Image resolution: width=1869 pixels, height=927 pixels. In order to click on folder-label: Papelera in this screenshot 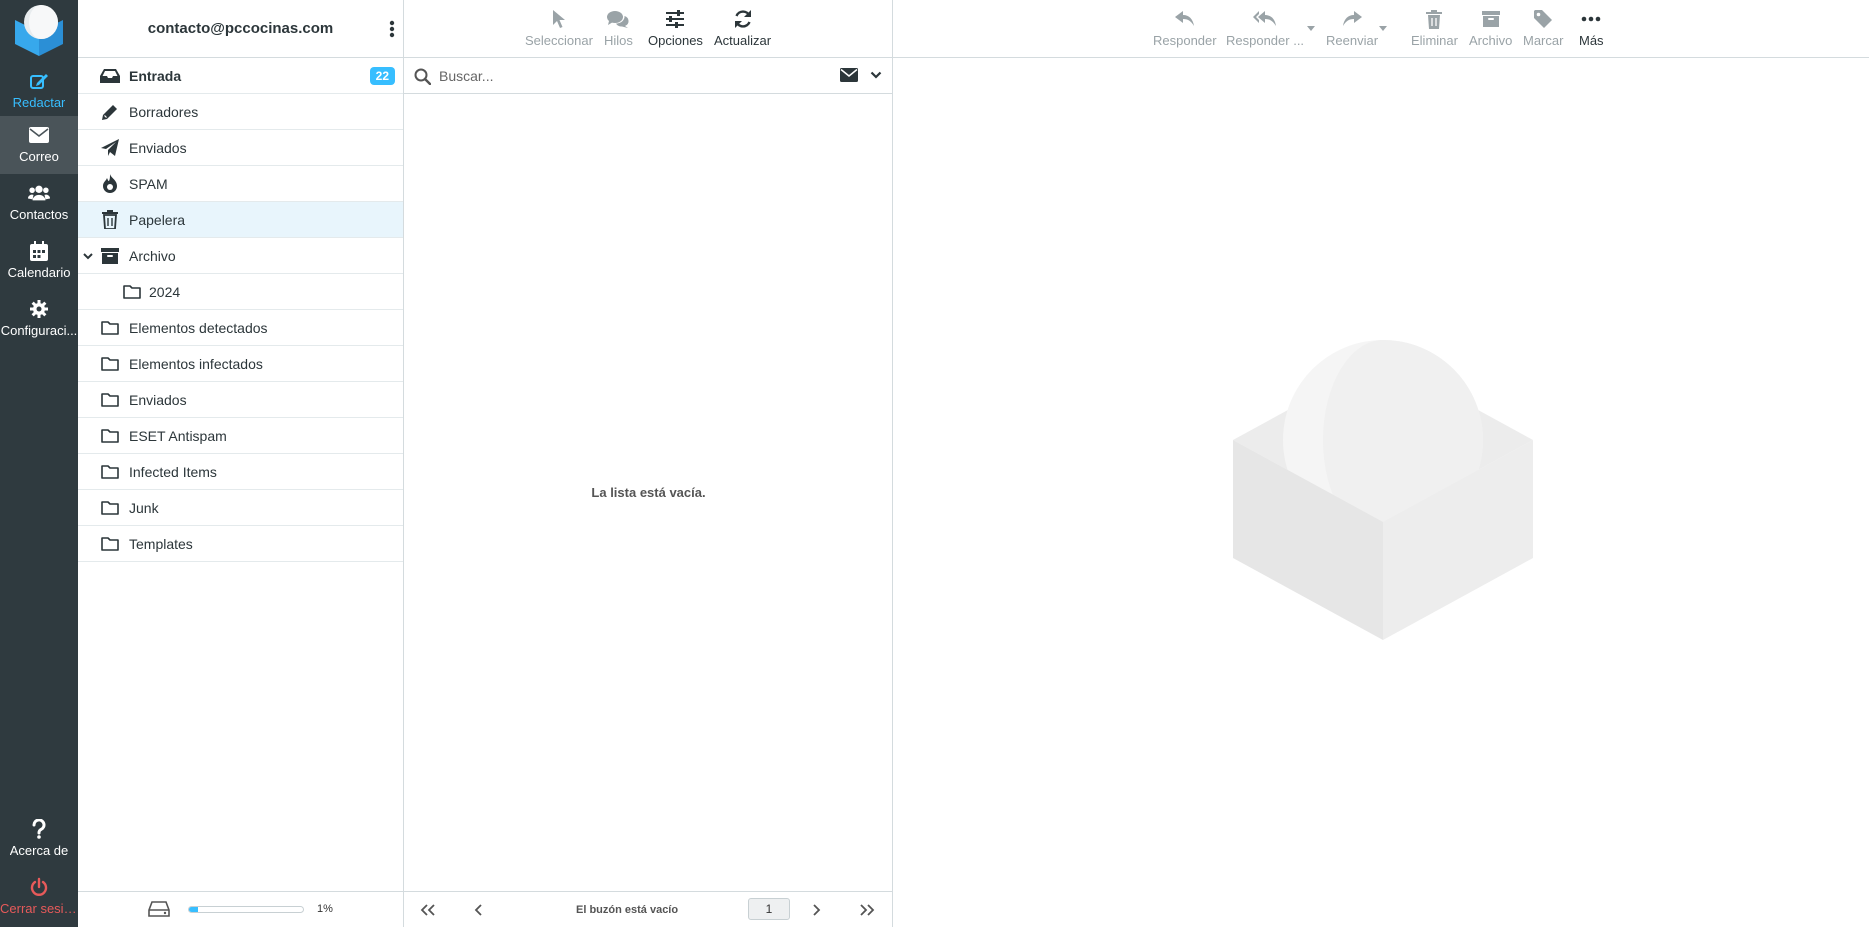, I will do `click(157, 219)`.